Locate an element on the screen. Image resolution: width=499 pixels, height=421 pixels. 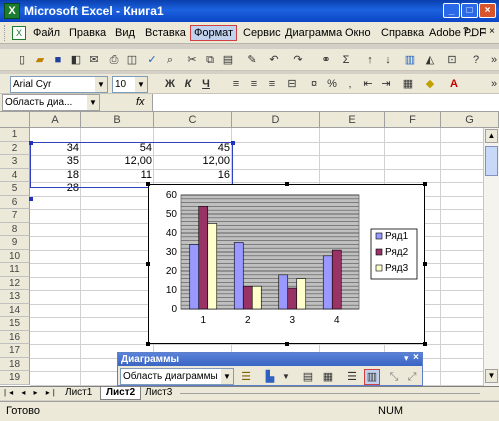
menu-item-4: Формат is located at coordinates (214, 33).